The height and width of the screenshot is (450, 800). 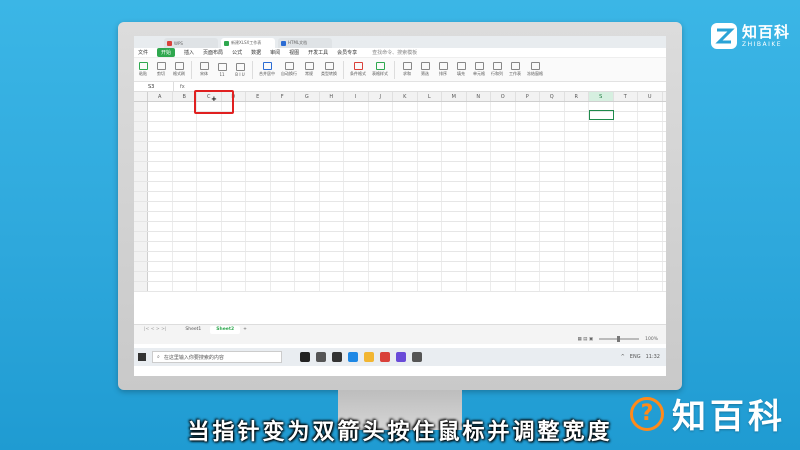 I want to click on column-header: O, so click(x=503, y=96).